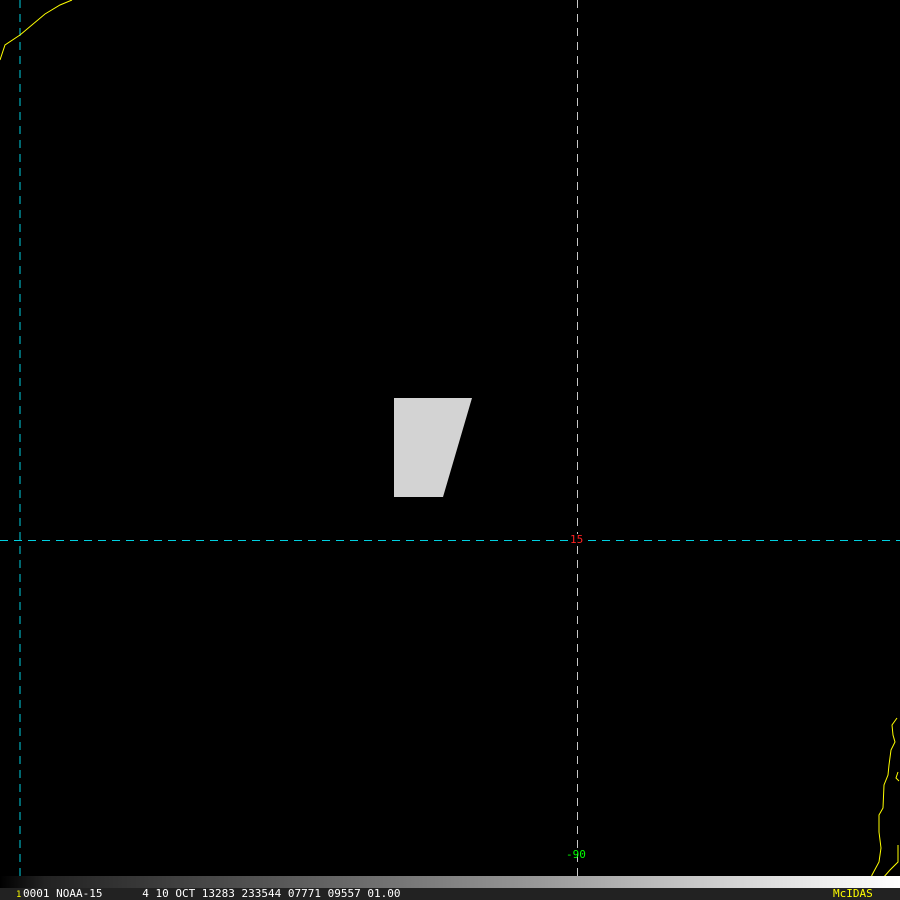 Image resolution: width=900 pixels, height=900 pixels. What do you see at coordinates (19, 895) in the screenshot?
I see `frame-number: 1` at bounding box center [19, 895].